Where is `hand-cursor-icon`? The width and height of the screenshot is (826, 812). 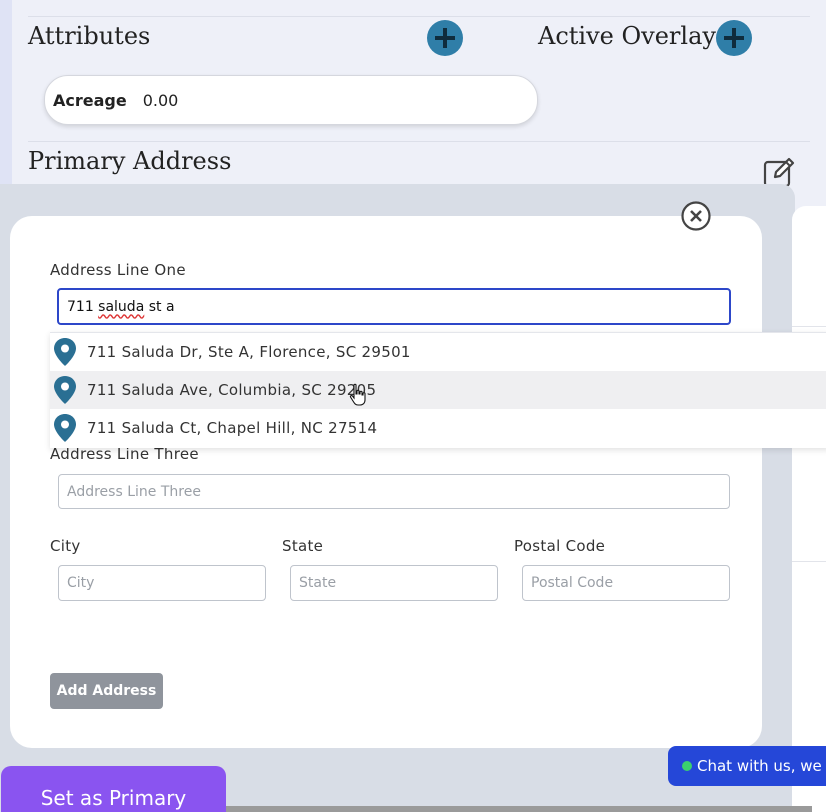
hand-cursor-icon is located at coordinates (357, 394).